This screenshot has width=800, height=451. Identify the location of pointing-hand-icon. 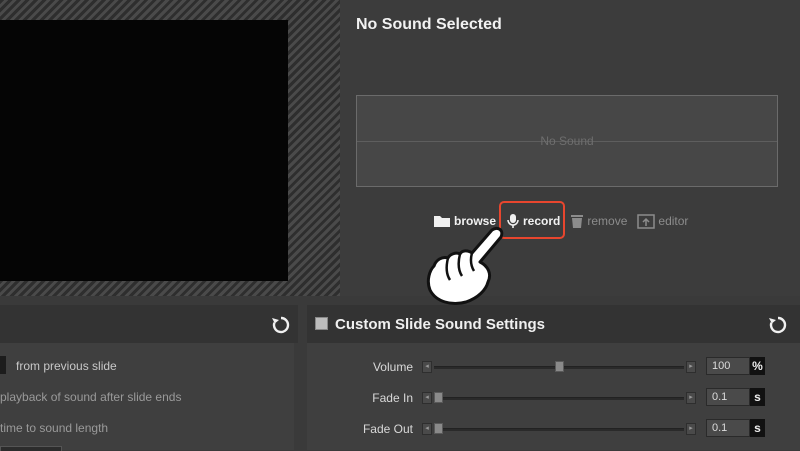
(465, 265).